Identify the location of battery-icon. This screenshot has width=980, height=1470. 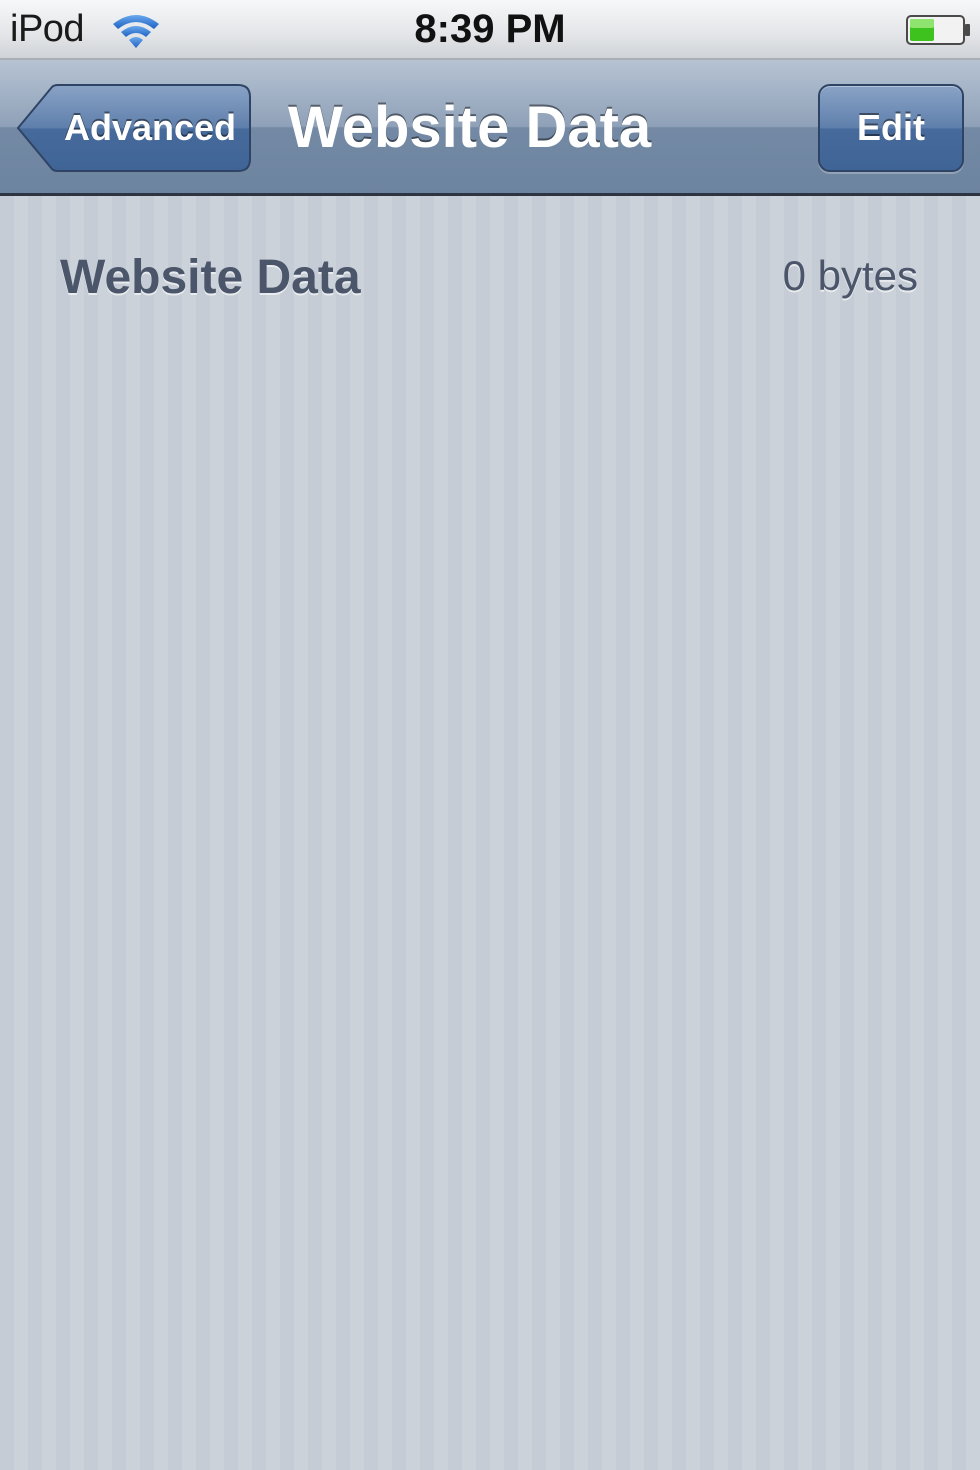
(939, 30).